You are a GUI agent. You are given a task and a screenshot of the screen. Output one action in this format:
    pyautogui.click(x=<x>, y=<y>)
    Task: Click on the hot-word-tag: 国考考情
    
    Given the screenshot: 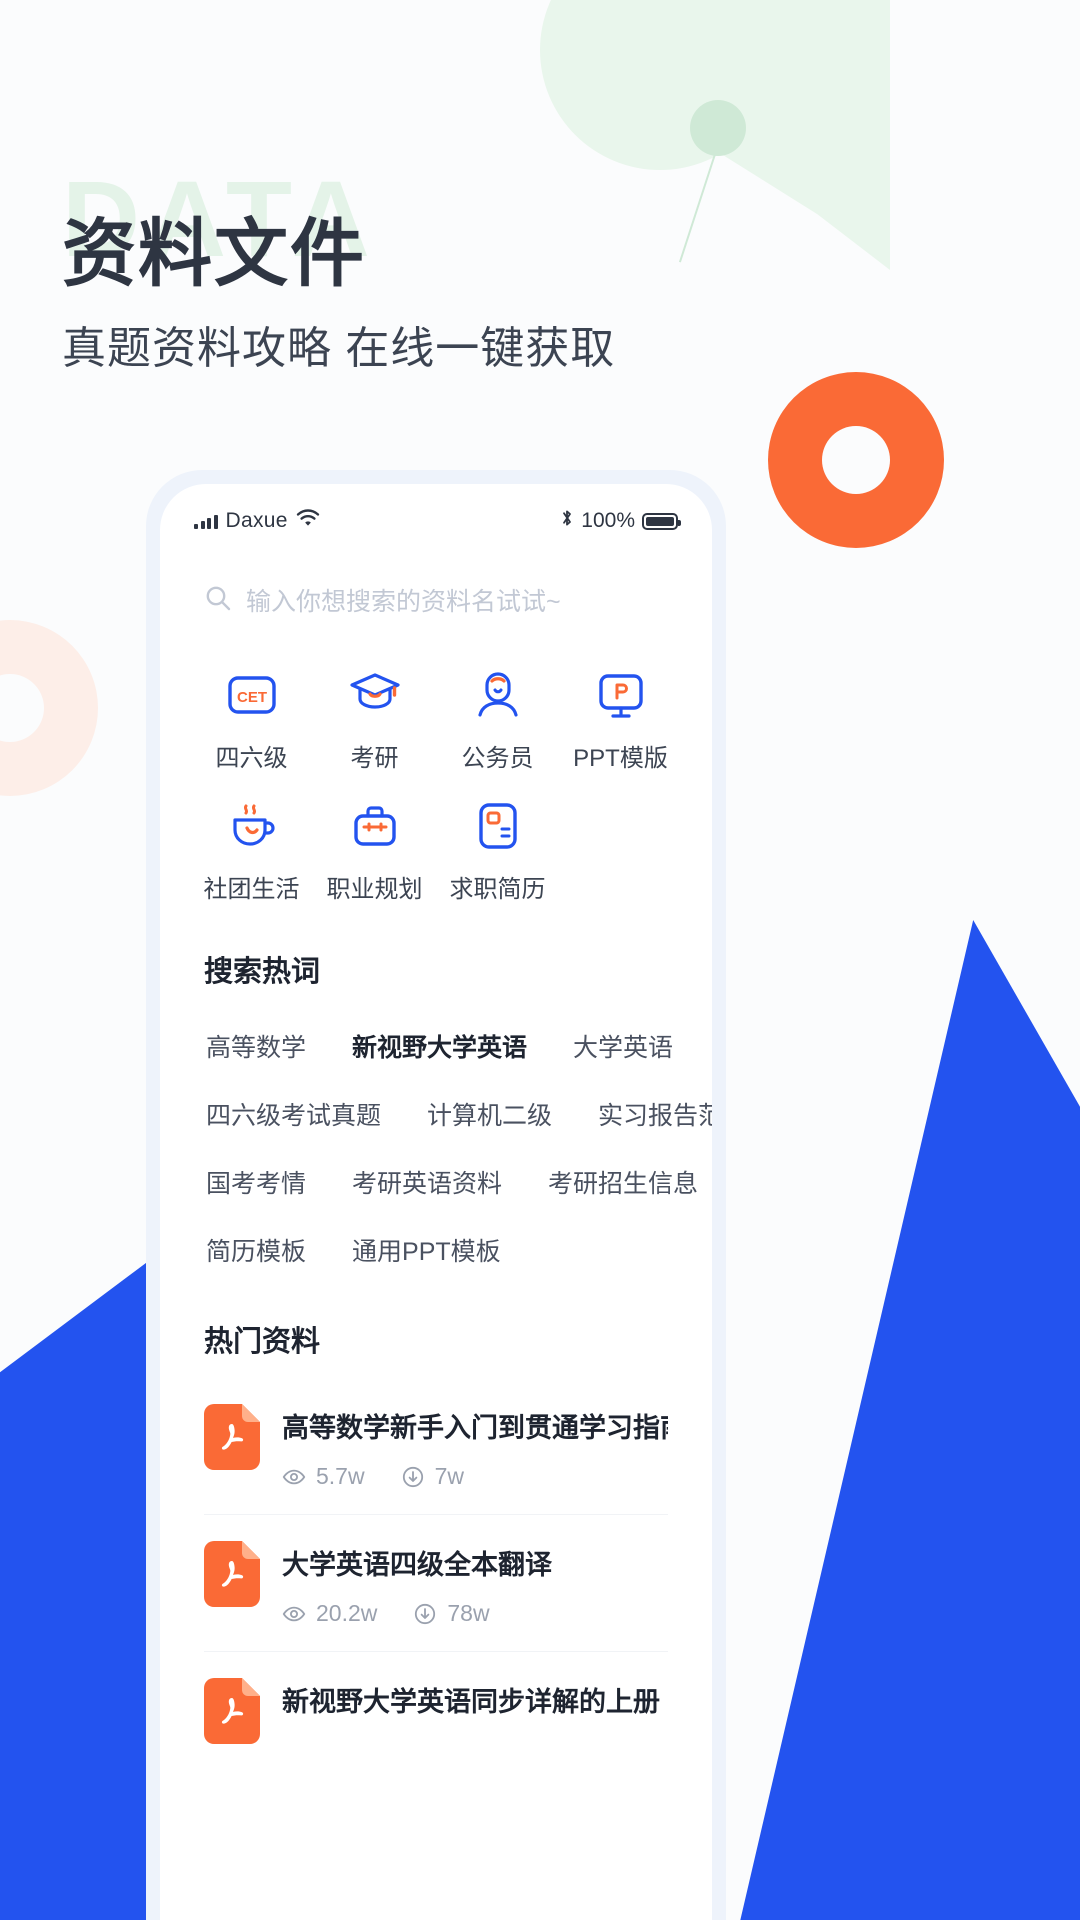 What is the action you would take?
    pyautogui.click(x=256, y=1182)
    